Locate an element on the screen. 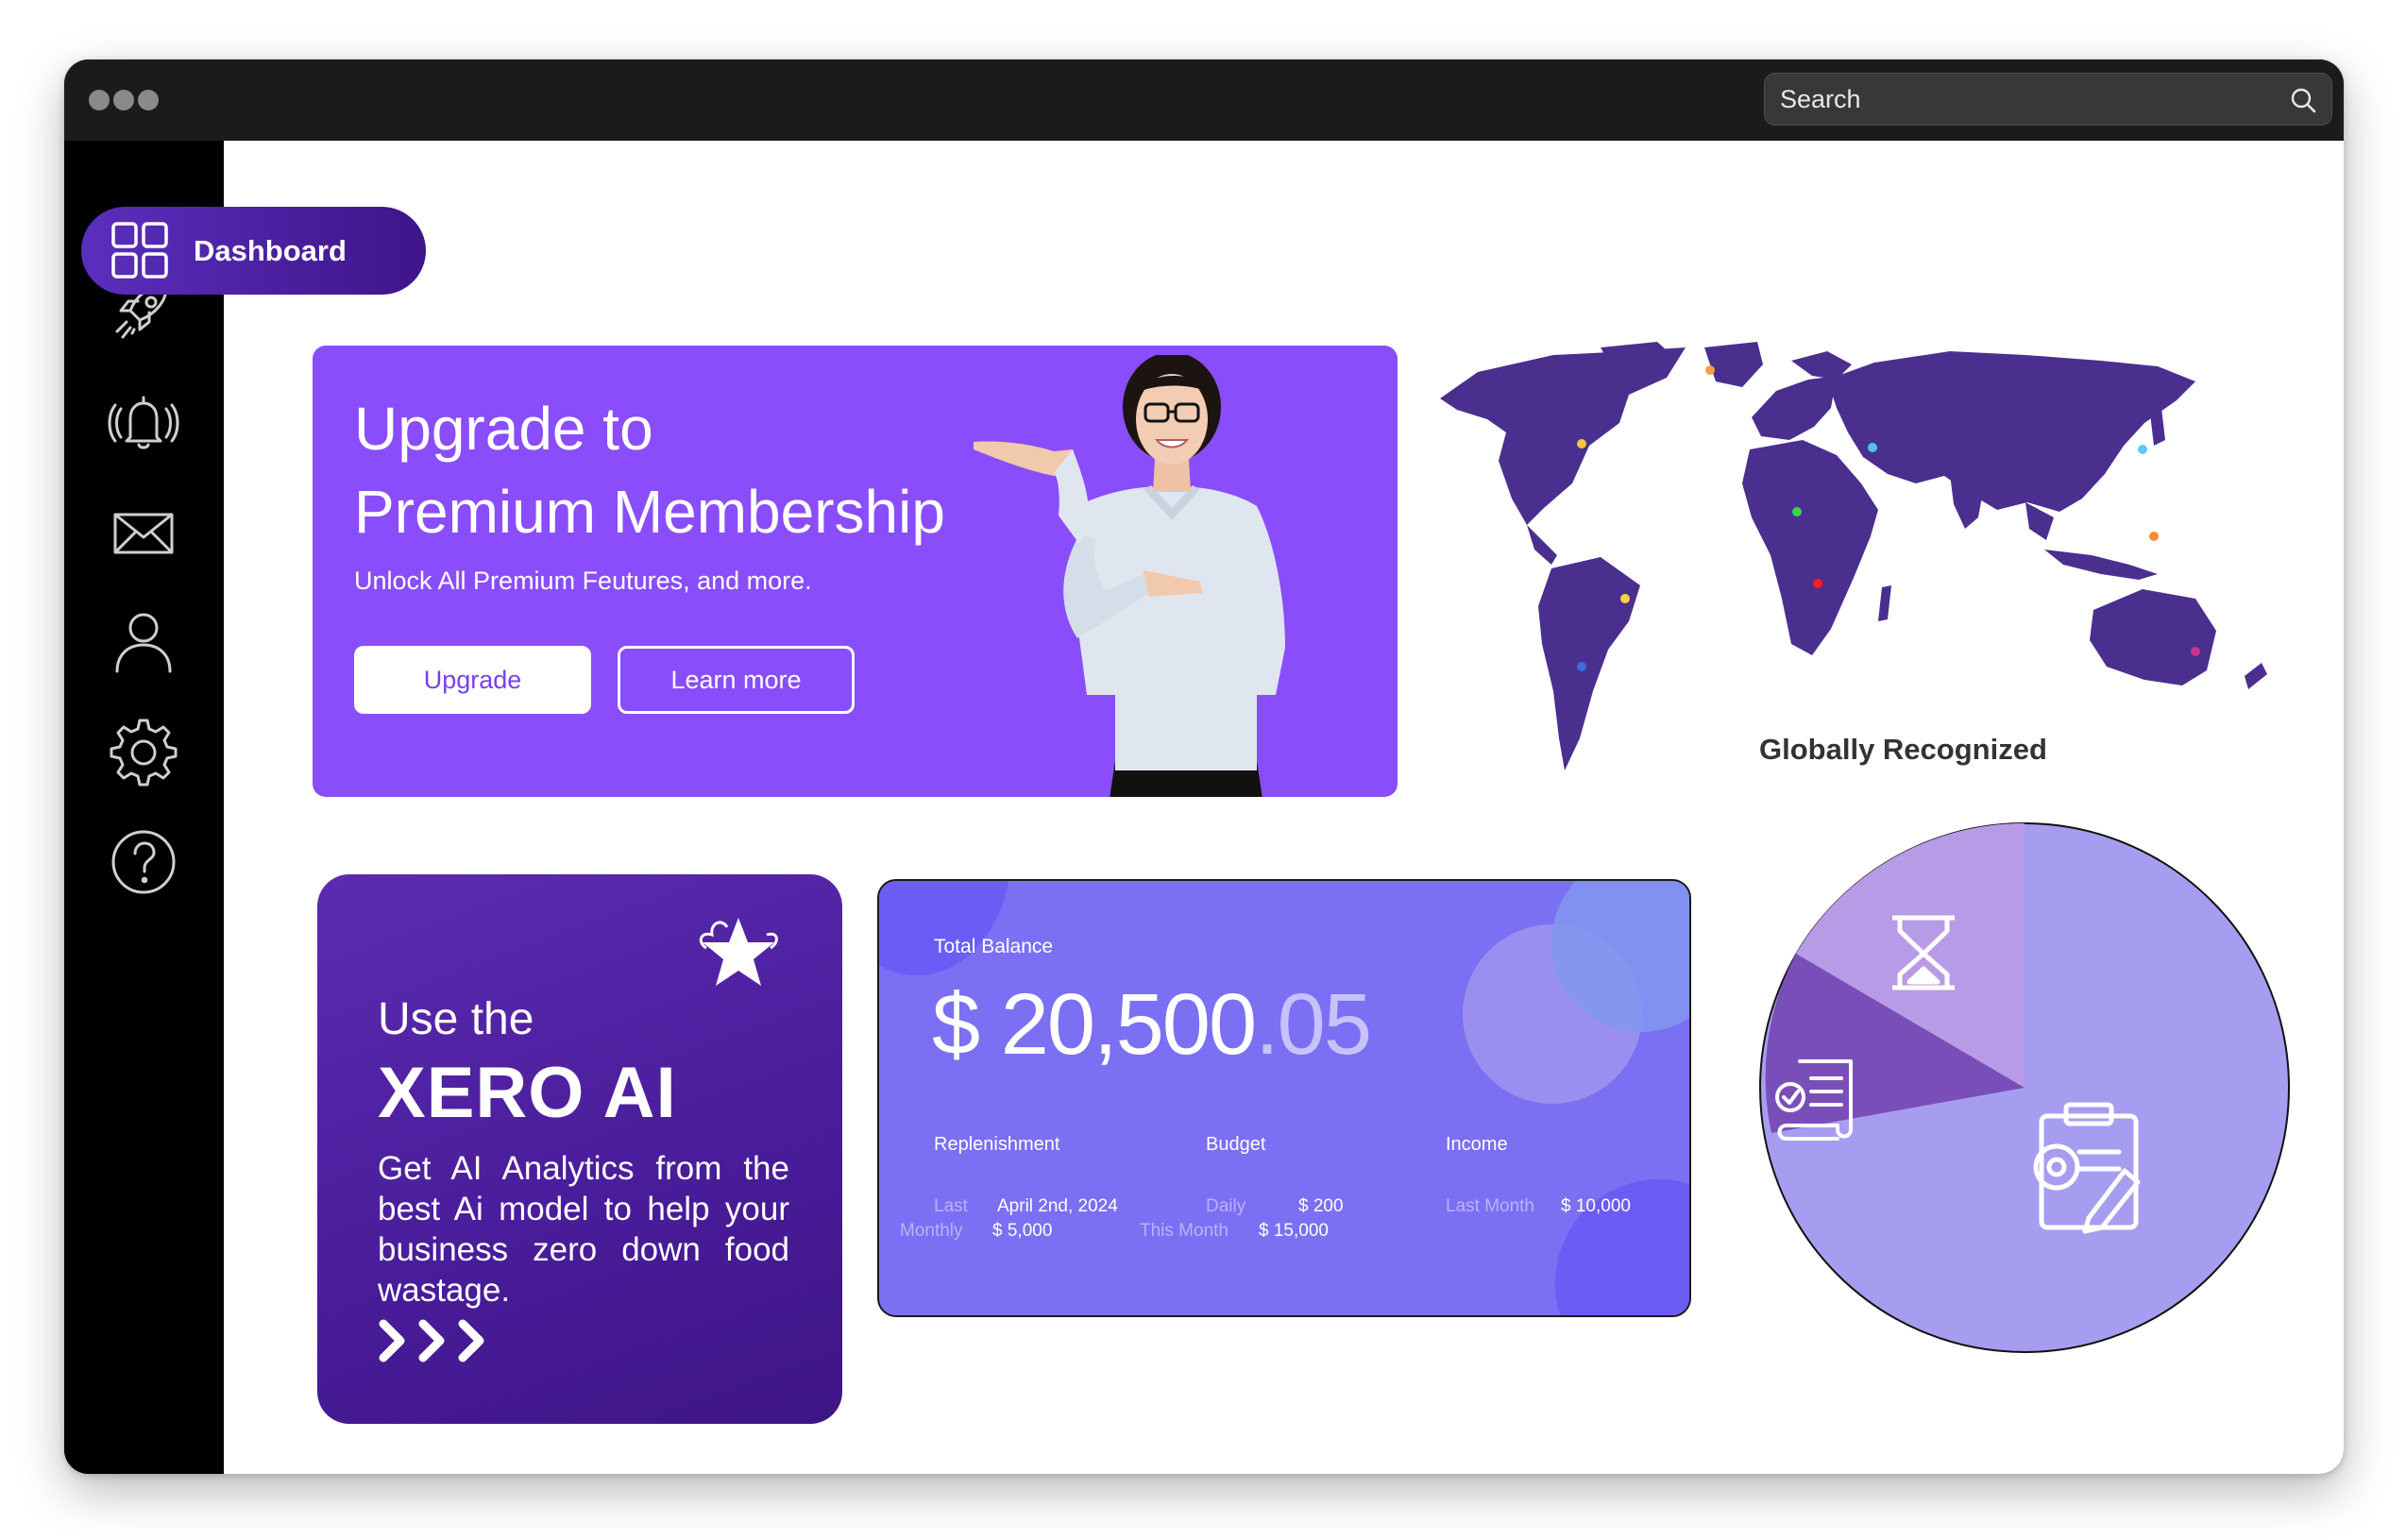  woman-photo is located at coordinates (1129, 576).